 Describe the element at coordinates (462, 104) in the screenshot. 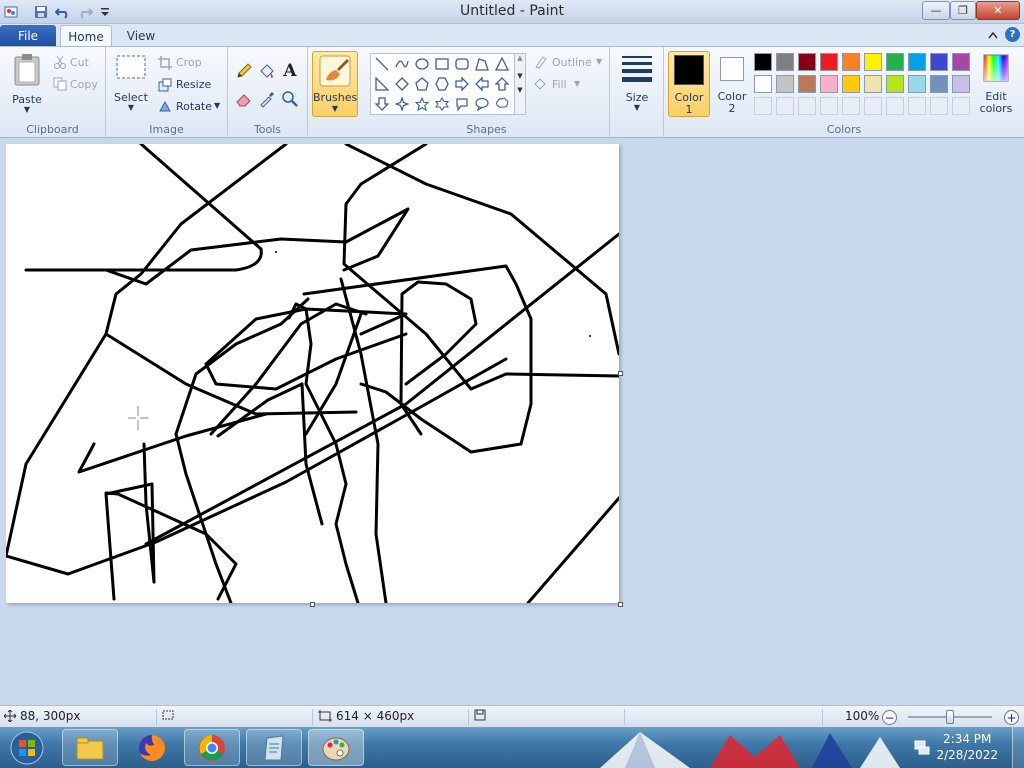

I see `rounded-callout-shape-icon` at that location.